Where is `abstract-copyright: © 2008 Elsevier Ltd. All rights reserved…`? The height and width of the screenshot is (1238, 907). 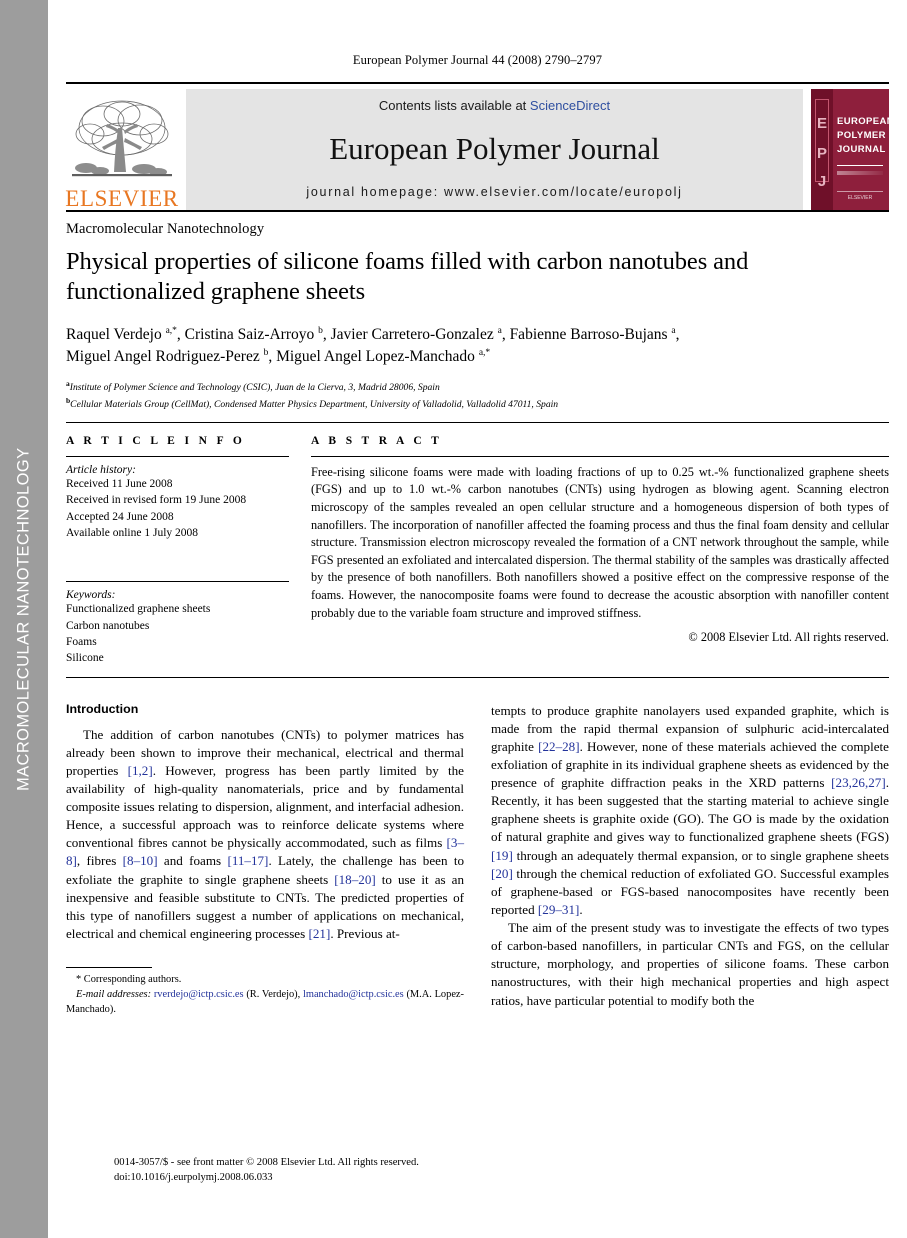
abstract-copyright: © 2008 Elsevier Ltd. All rights reserved… is located at coordinates (788, 637).